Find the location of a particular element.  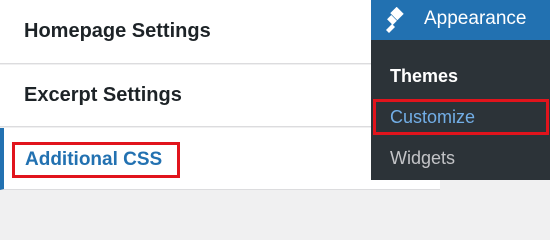

customize-highlight is located at coordinates (461, 117).